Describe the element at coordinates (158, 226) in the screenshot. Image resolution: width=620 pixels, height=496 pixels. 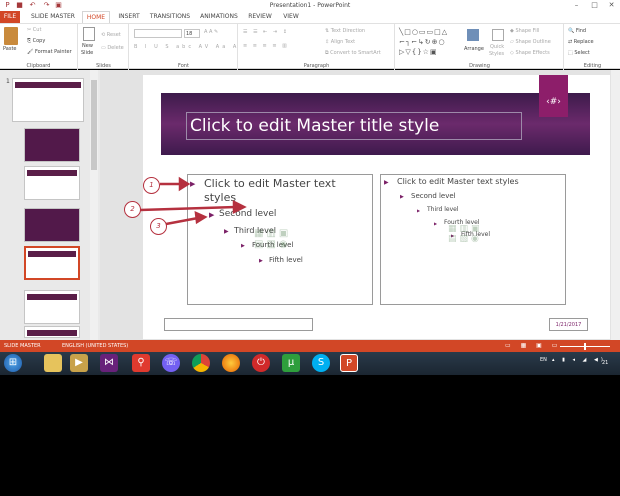
I see `annotation-marker-3: 3` at that location.